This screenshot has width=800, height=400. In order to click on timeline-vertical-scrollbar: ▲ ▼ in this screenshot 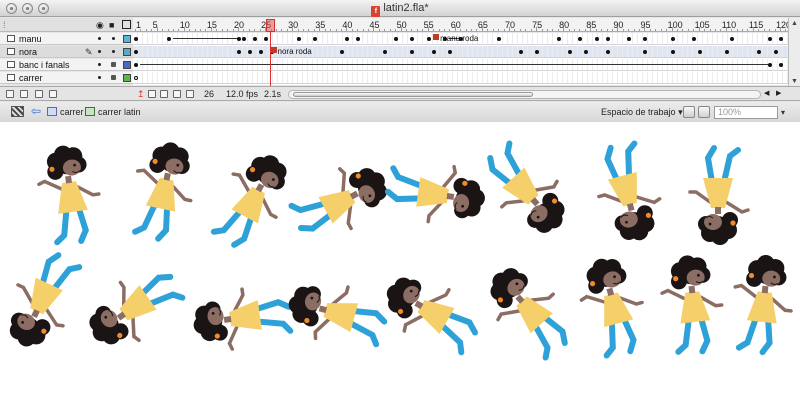, I will do `click(794, 54)`.